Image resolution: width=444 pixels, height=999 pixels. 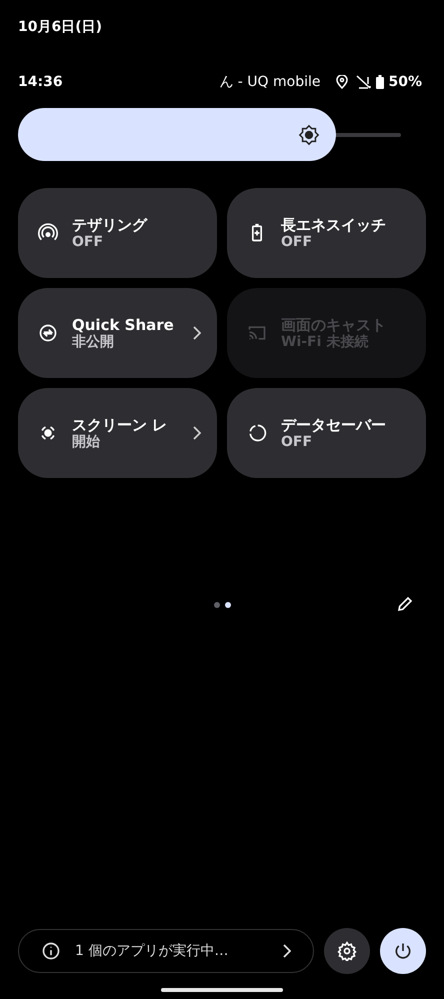 What do you see at coordinates (309, 135) in the screenshot?
I see `brightness-icon` at bounding box center [309, 135].